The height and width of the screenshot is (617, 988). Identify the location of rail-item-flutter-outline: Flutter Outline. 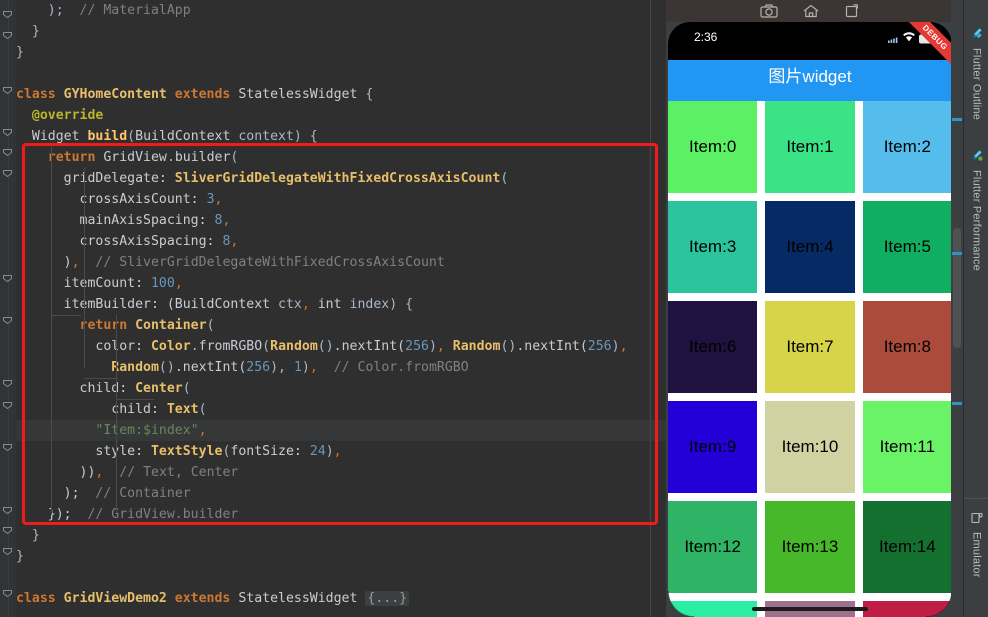
(976, 83).